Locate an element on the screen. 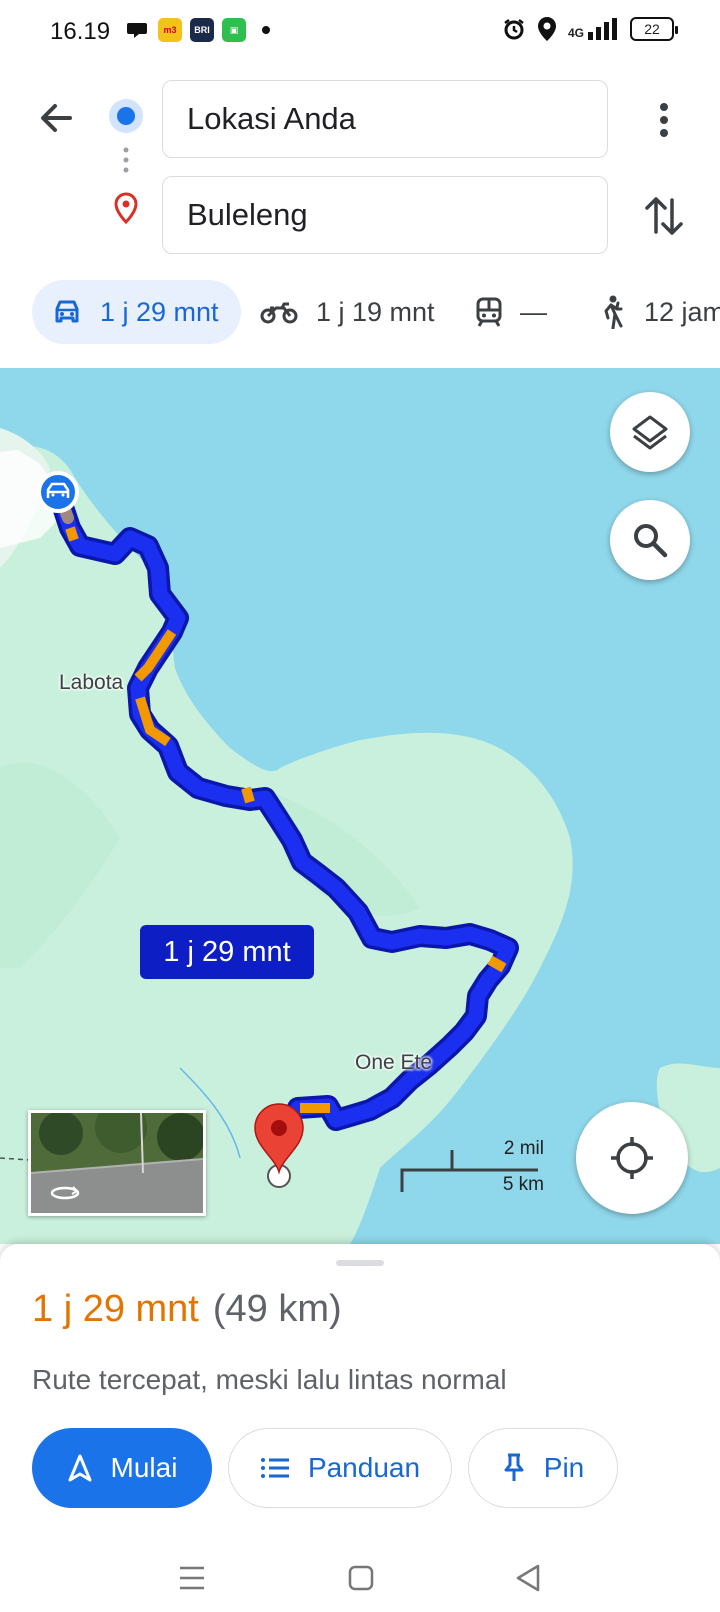  system-icons: 4G 22 is located at coordinates (590, 29).